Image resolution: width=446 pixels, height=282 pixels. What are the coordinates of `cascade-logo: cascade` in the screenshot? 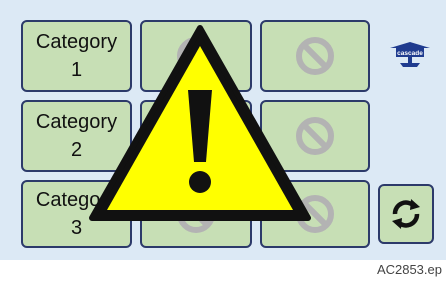 It's located at (410, 54).